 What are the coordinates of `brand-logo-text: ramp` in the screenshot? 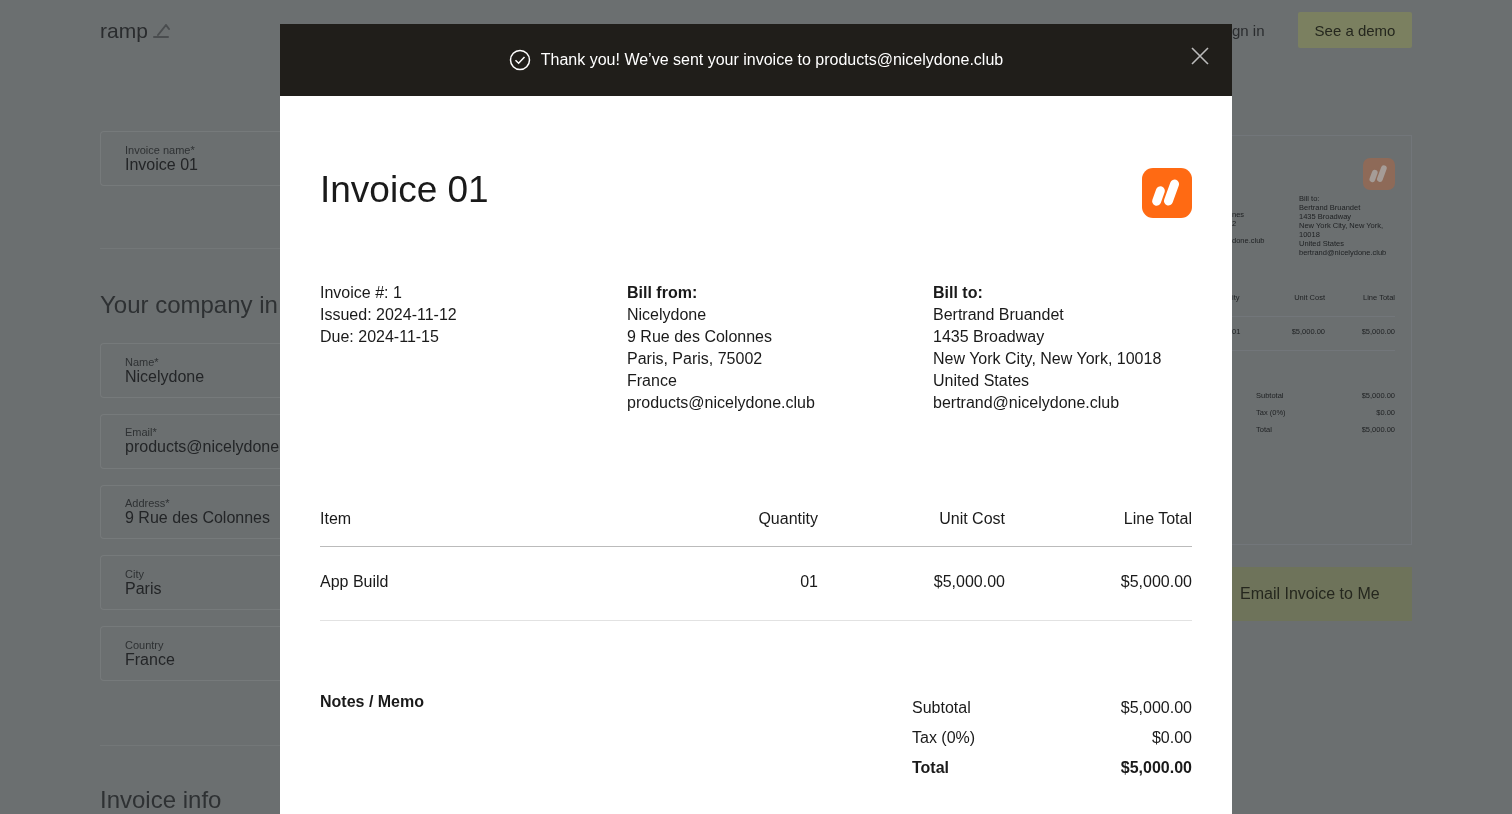 It's located at (124, 30).